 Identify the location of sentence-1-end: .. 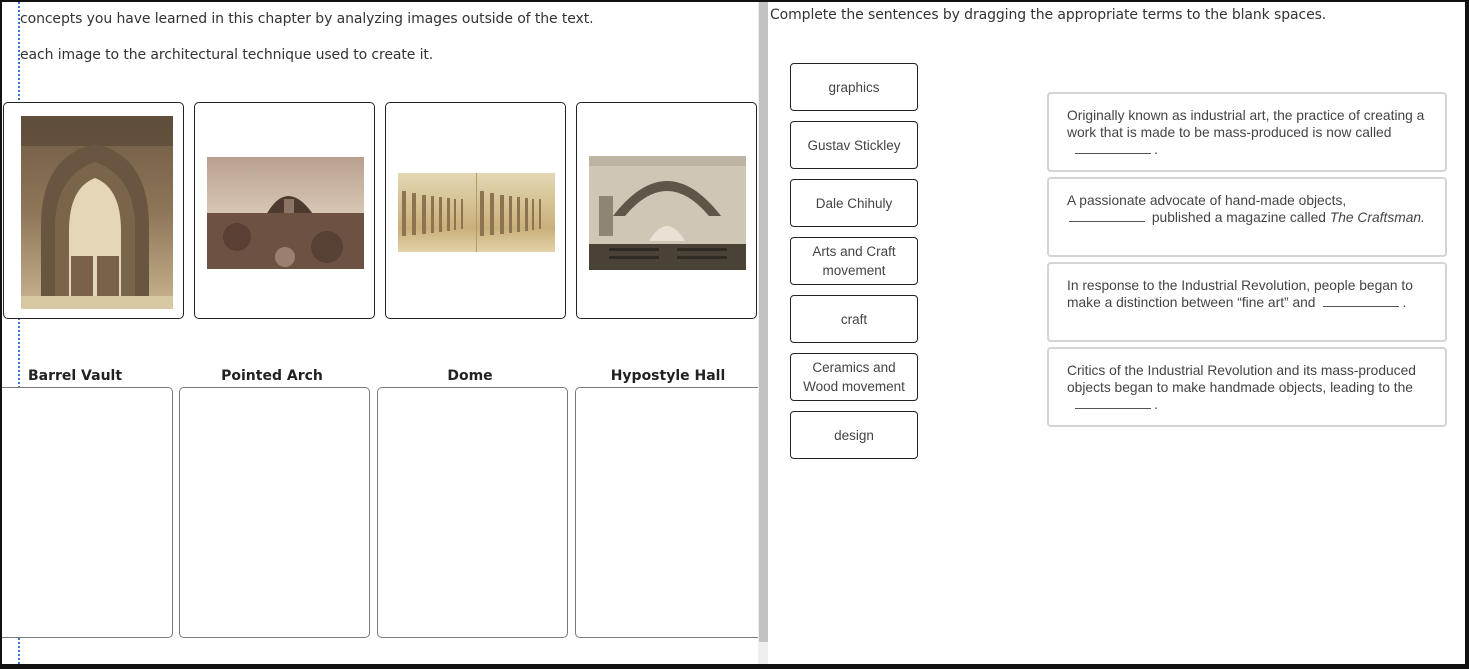
(1156, 149).